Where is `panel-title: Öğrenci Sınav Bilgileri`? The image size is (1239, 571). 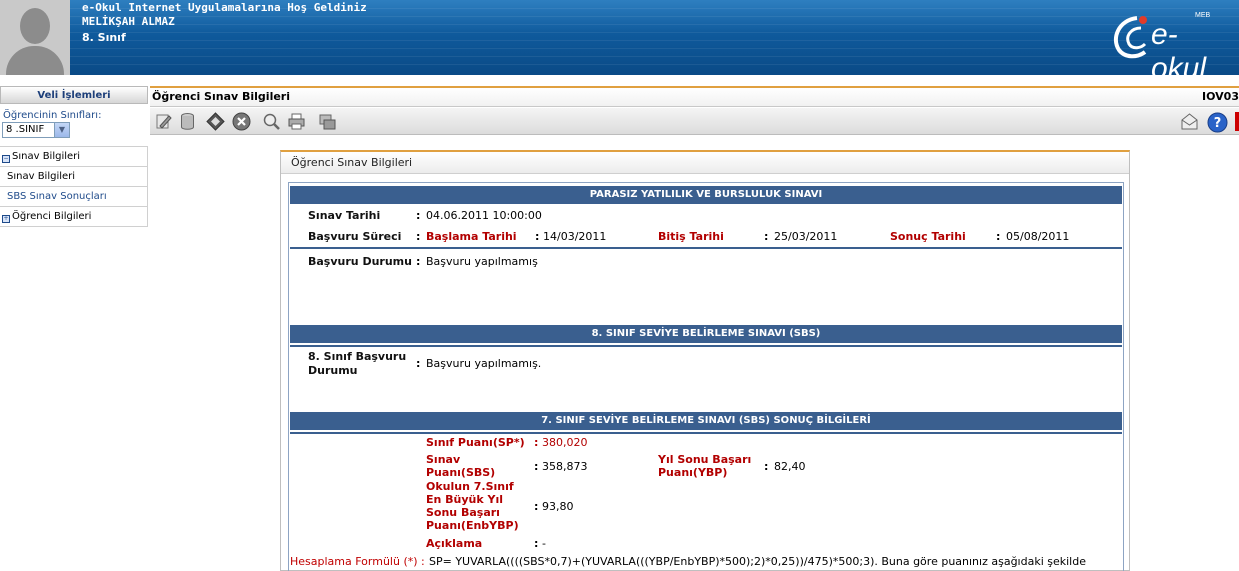 panel-title: Öğrenci Sınav Bilgileri is located at coordinates (705, 163).